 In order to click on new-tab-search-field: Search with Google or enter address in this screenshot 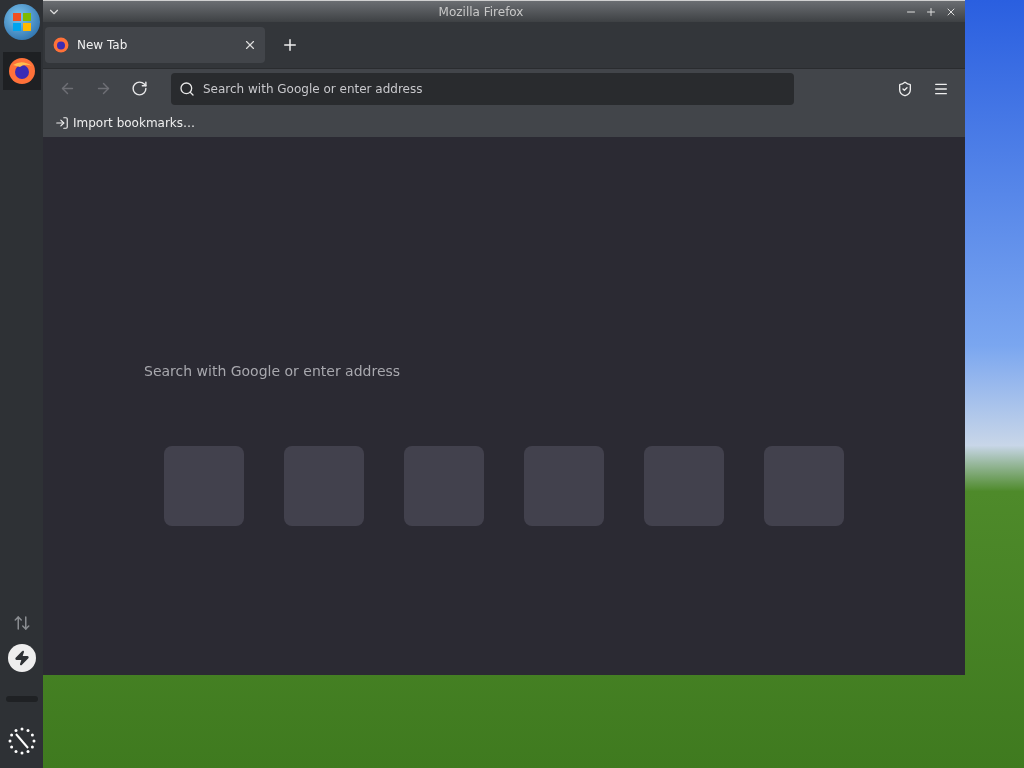, I will do `click(504, 371)`.